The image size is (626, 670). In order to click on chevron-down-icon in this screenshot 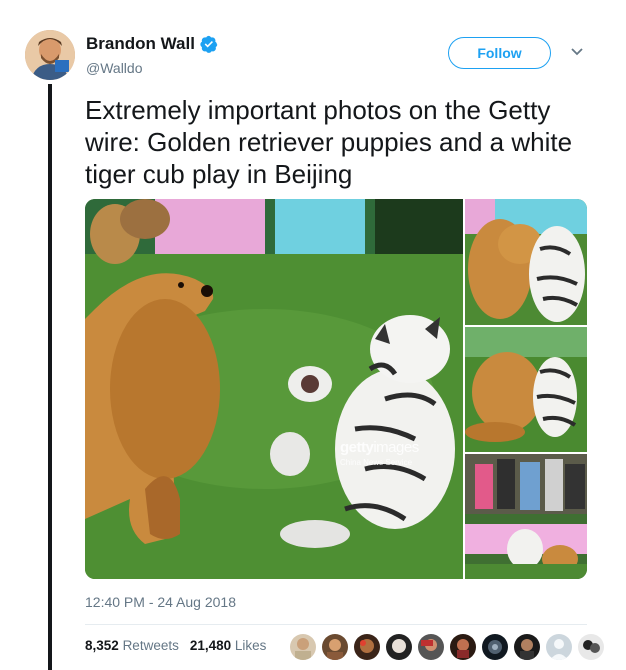, I will do `click(577, 52)`.